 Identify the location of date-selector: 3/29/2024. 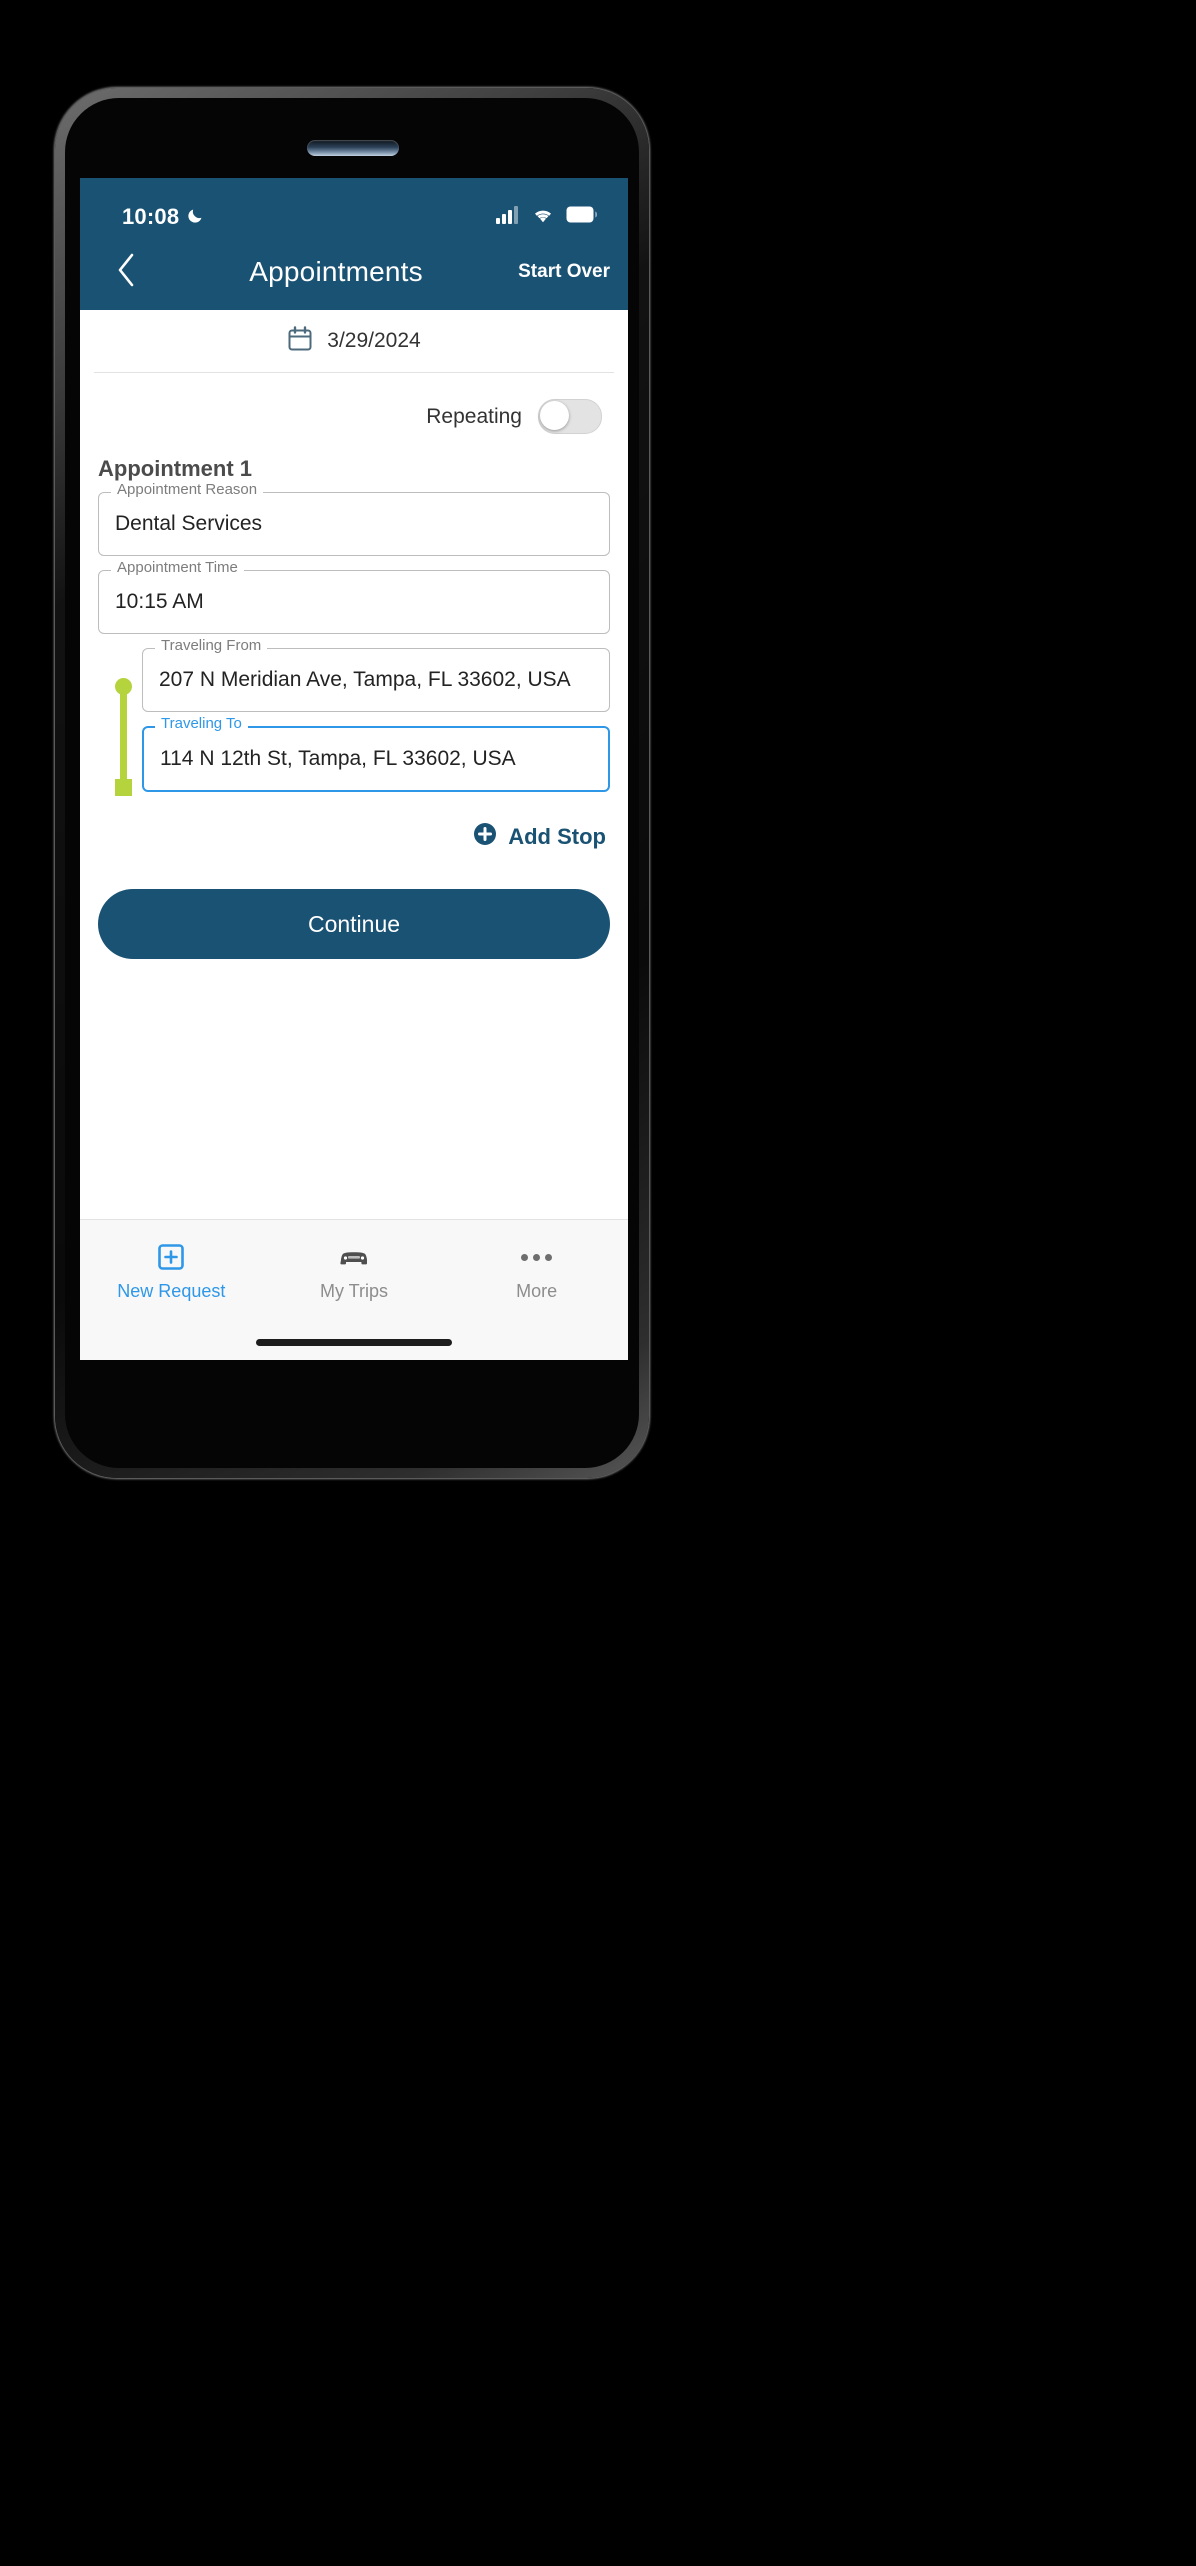
(354, 341).